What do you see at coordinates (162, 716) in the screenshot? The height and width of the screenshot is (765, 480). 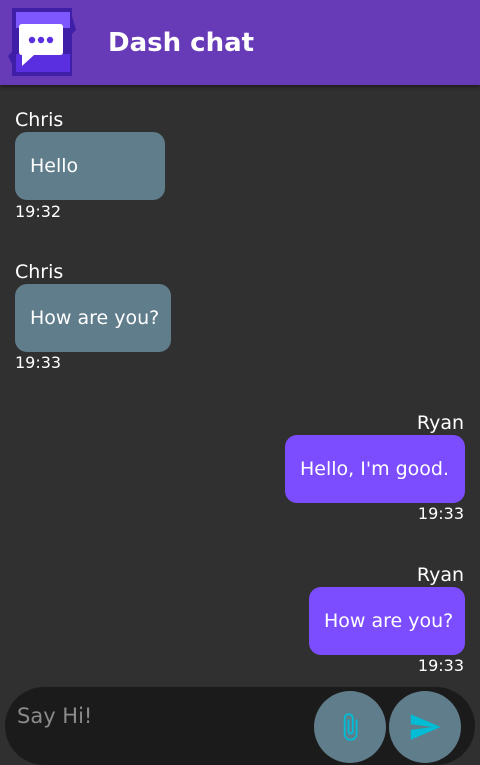 I see `message-input` at bounding box center [162, 716].